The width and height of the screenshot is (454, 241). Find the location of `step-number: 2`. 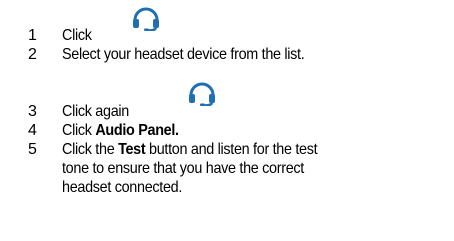

step-number: 2 is located at coordinates (32, 54).